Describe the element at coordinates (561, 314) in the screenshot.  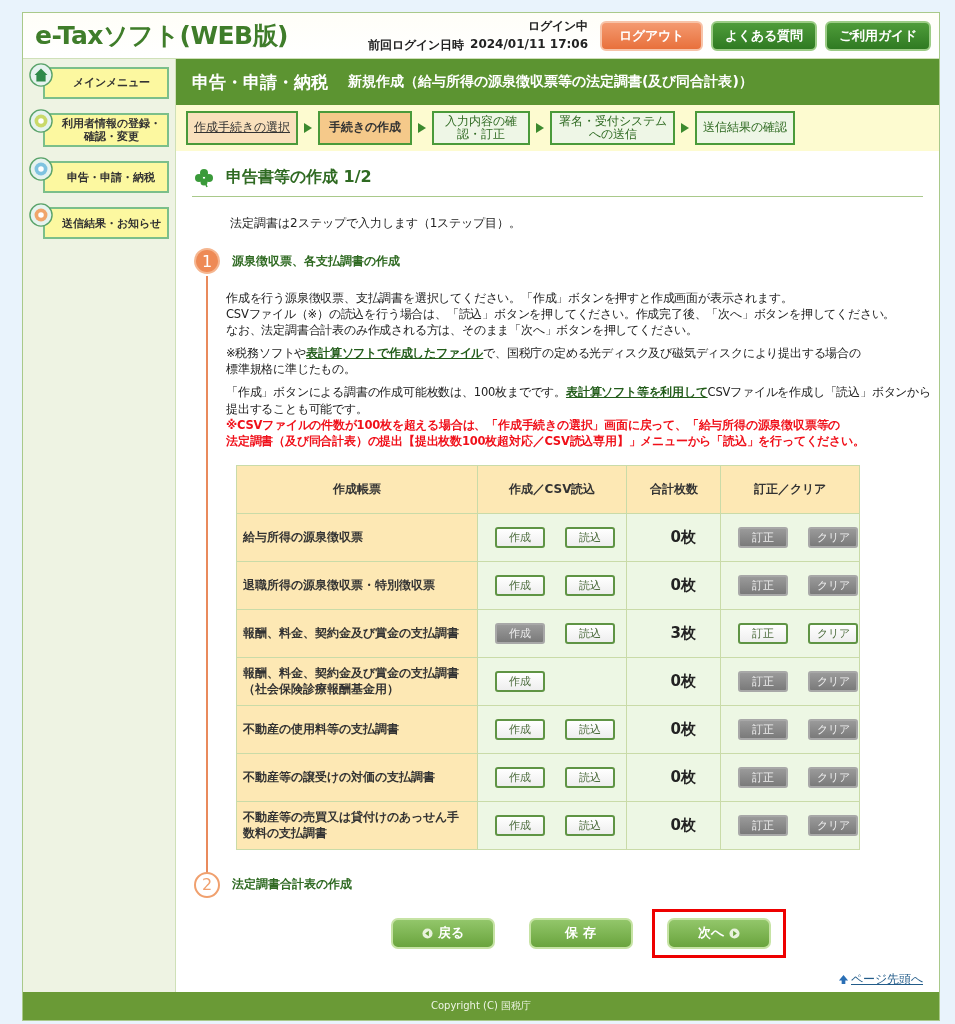
I see `instruction-text: 作成を行う源泉徴収票、支払調書を選択してください。「作成」ボタンを押すと作成画面が表示されます。 CSVファイル（※）の読込を行う場合は、「読込」ボタンを押してください。作成完了後、「次へ」ボタンを押してください。 なお、法定調書合計表のみ作成される方は、そのまま「次へ」ボタンを押してください。` at that location.